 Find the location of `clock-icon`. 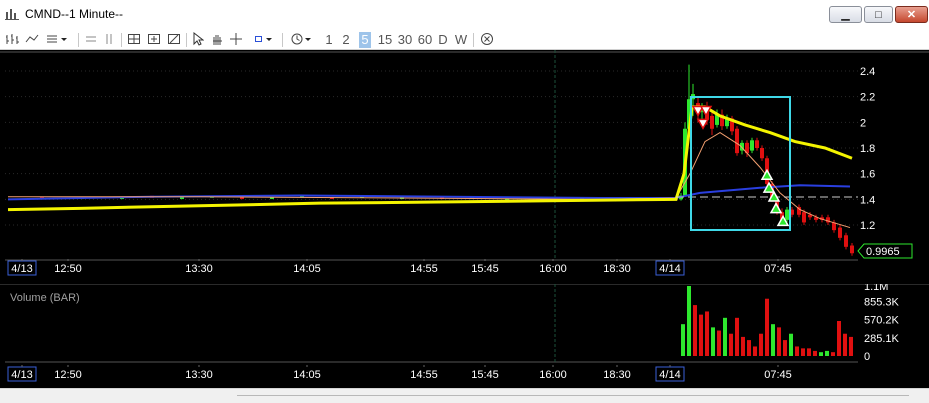

clock-icon is located at coordinates (302, 40).